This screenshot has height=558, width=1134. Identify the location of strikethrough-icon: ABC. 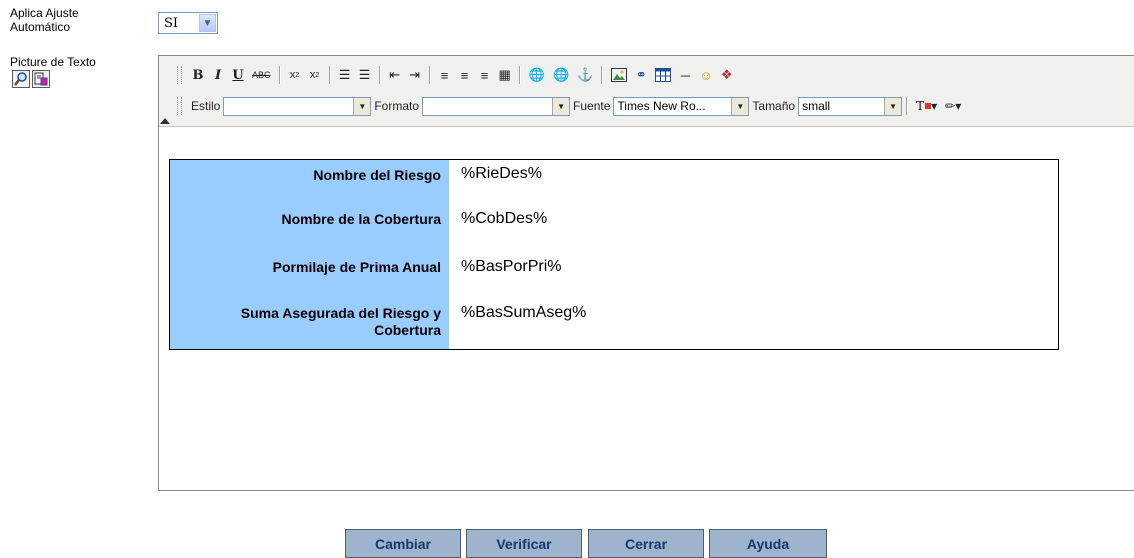
(261, 75).